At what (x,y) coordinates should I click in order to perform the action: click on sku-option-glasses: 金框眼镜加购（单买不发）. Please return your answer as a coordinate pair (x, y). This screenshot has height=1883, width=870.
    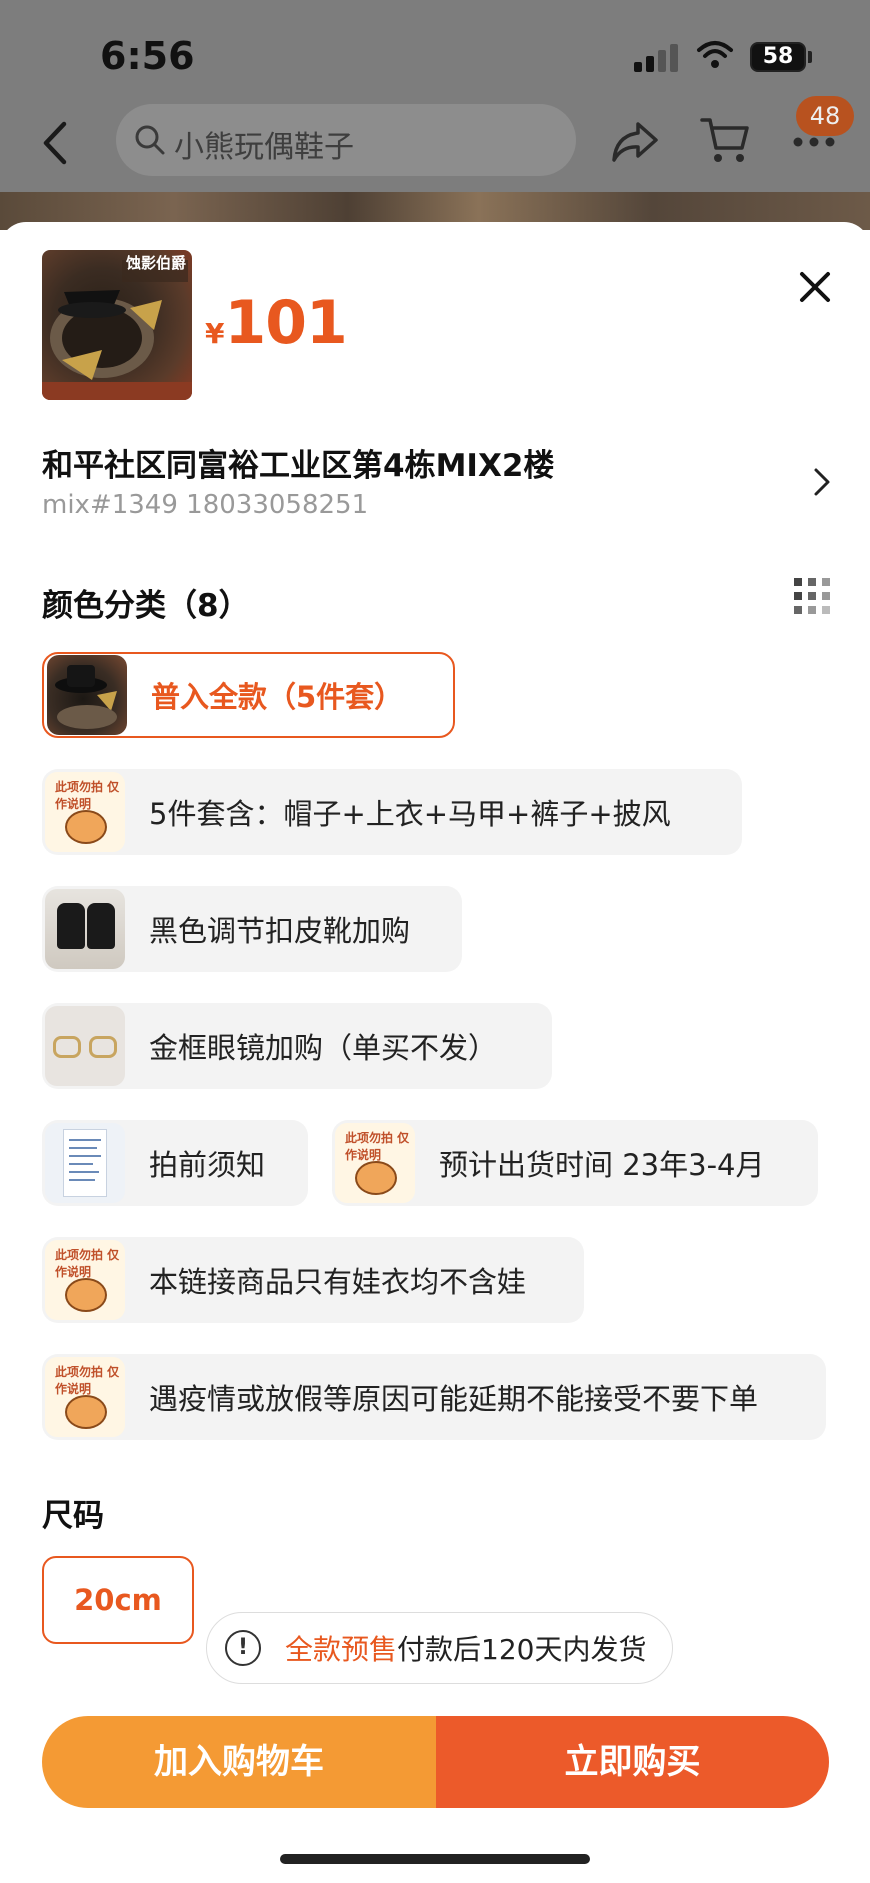
    Looking at the image, I should click on (297, 1046).